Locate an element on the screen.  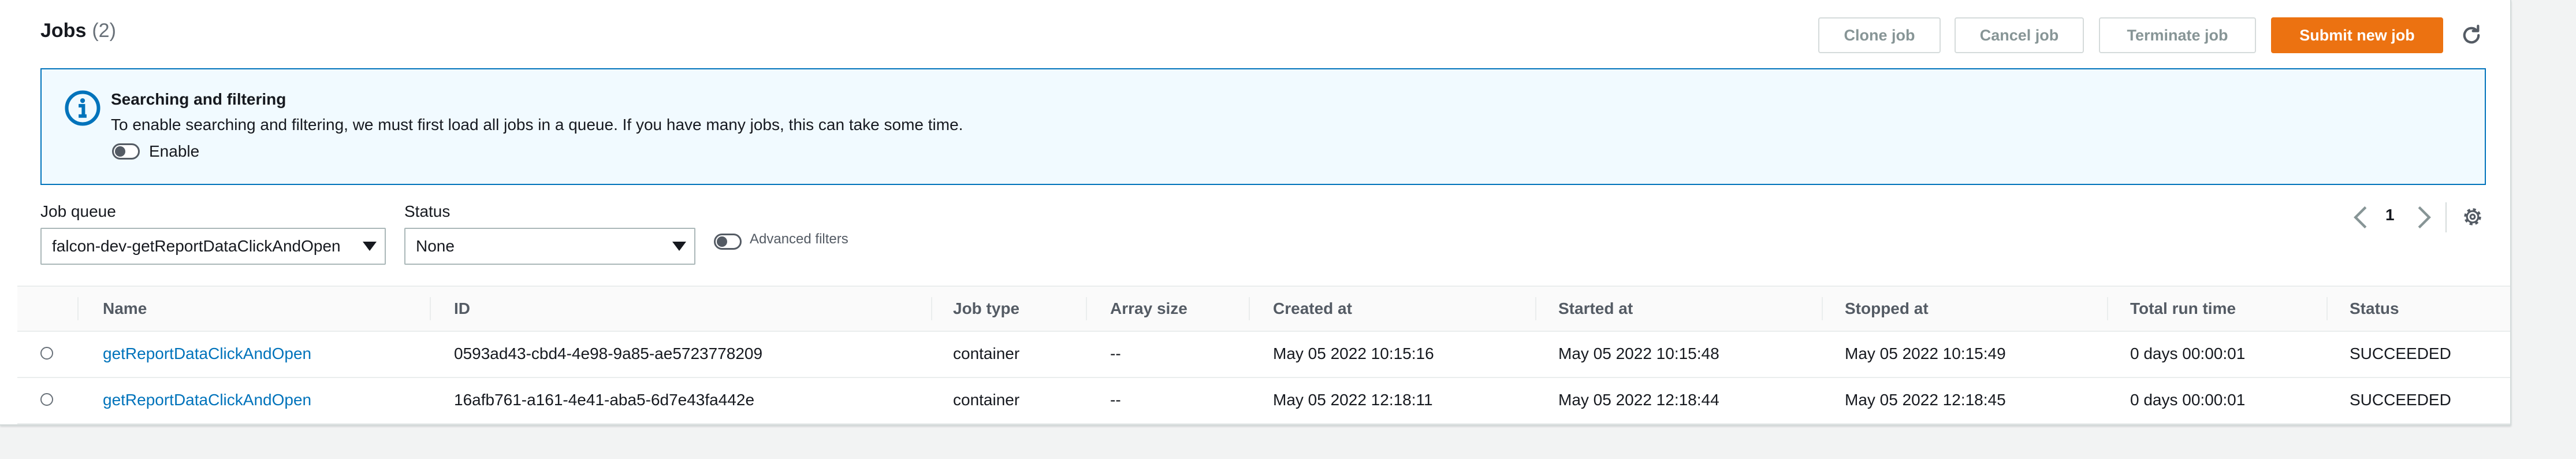
column-header-created-at: Created at is located at coordinates (1312, 309).